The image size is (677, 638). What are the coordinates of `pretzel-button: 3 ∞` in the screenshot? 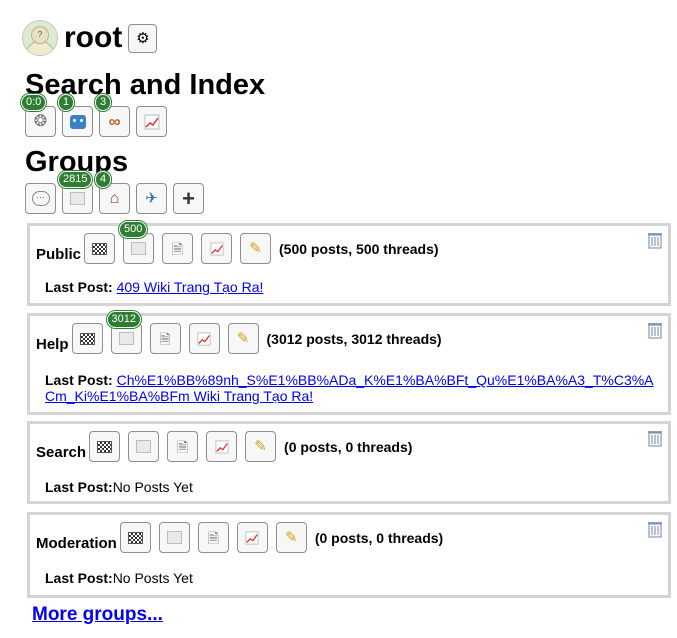 It's located at (112, 115).